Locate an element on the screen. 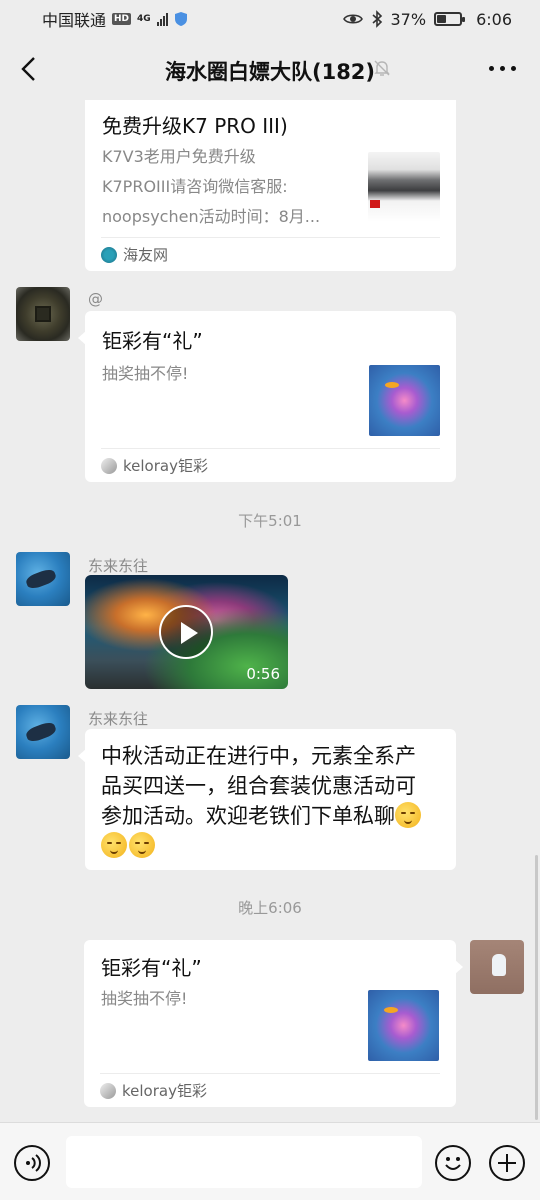 The image size is (540, 1200). voice-waves-icon is located at coordinates (33, 1163).